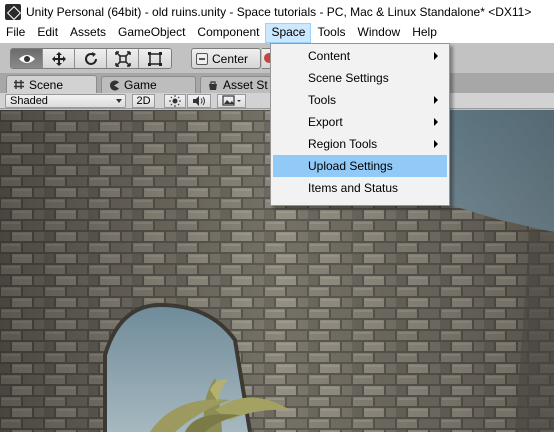 The width and height of the screenshot is (554, 432). I want to click on scale-tool-button, so click(123, 58).